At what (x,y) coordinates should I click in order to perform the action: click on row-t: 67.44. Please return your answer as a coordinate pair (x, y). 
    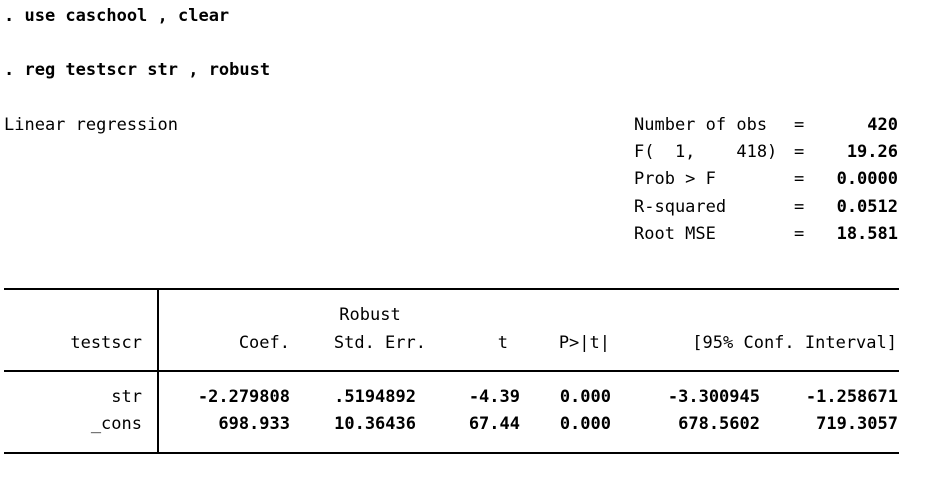
    Looking at the image, I should click on (494, 424).